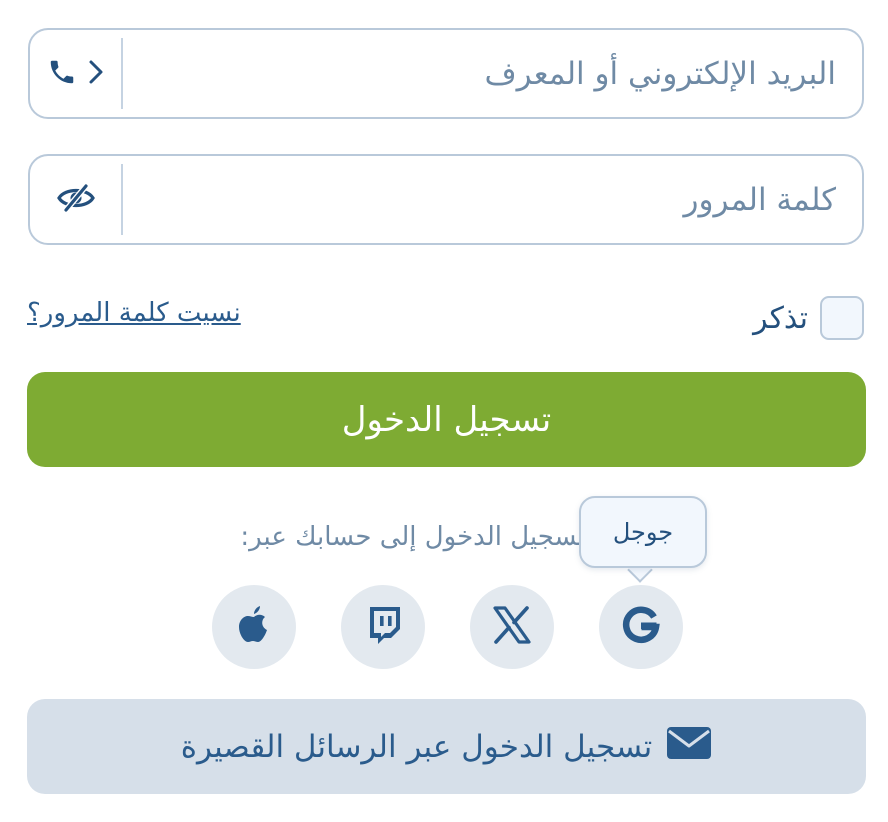 The image size is (888, 822). What do you see at coordinates (446, 73) in the screenshot?
I see `identifier-input: البريد الإلكتروني أو المعرف` at bounding box center [446, 73].